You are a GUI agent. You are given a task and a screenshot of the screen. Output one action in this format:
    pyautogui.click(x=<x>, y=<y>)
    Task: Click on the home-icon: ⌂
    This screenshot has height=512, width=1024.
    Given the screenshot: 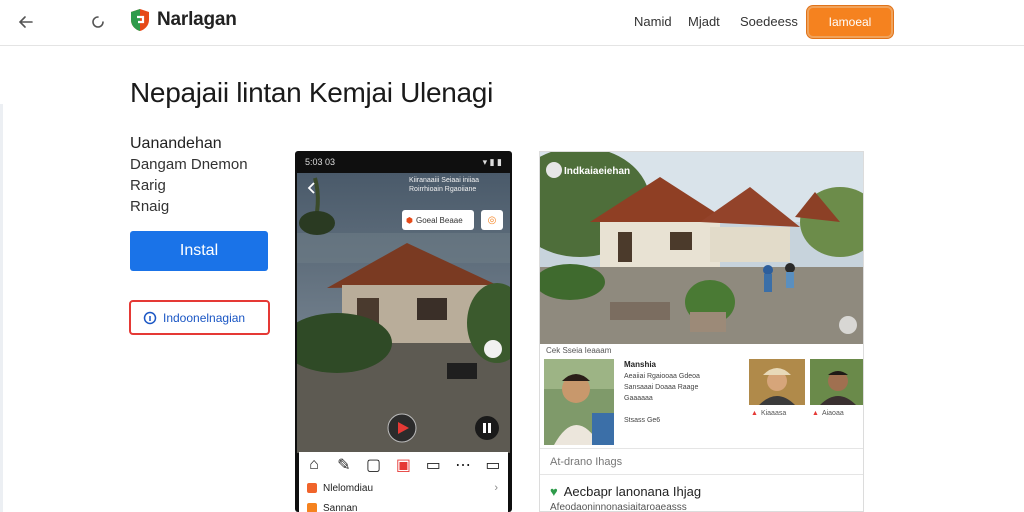 What is the action you would take?
    pyautogui.click(x=314, y=464)
    